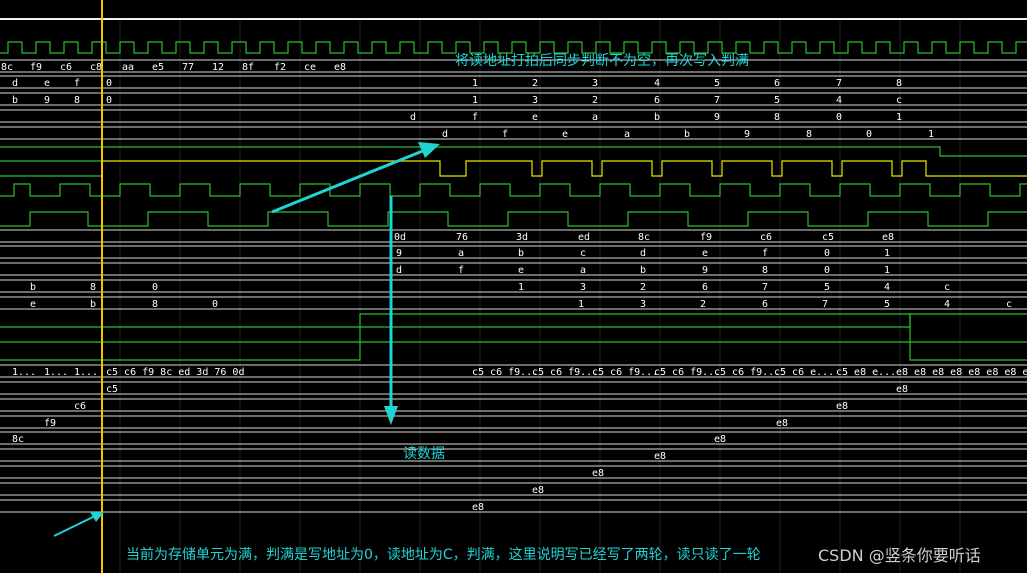 The height and width of the screenshot is (573, 1027). I want to click on bus-value: ed, so click(584, 237).